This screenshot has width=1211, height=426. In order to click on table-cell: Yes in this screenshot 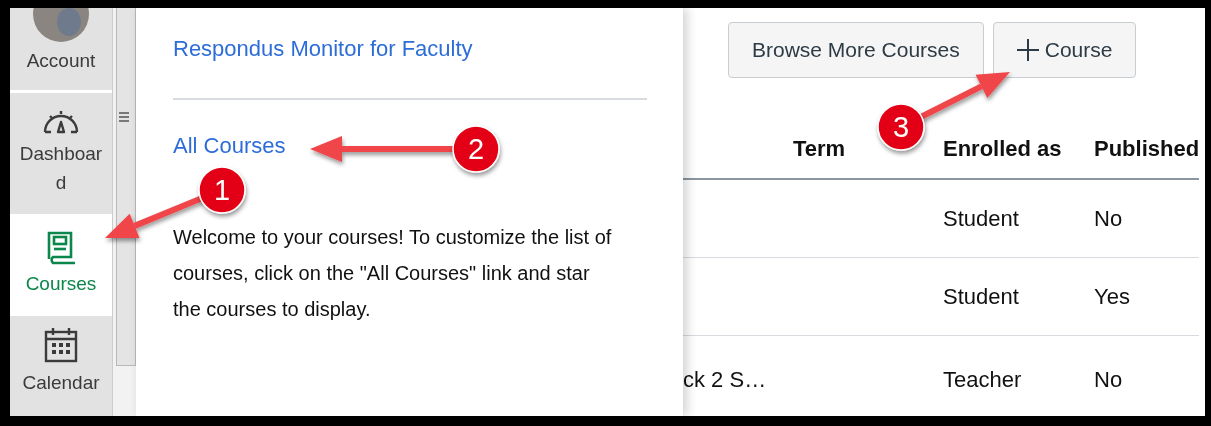, I will do `click(1112, 296)`.